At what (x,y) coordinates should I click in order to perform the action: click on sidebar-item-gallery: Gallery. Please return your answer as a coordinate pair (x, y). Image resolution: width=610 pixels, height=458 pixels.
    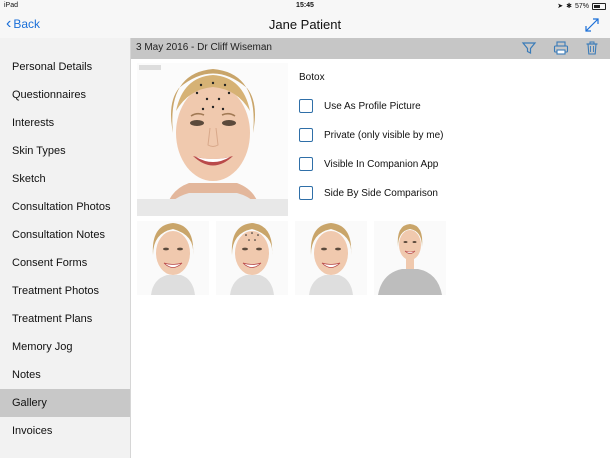
    Looking at the image, I should click on (65, 403).